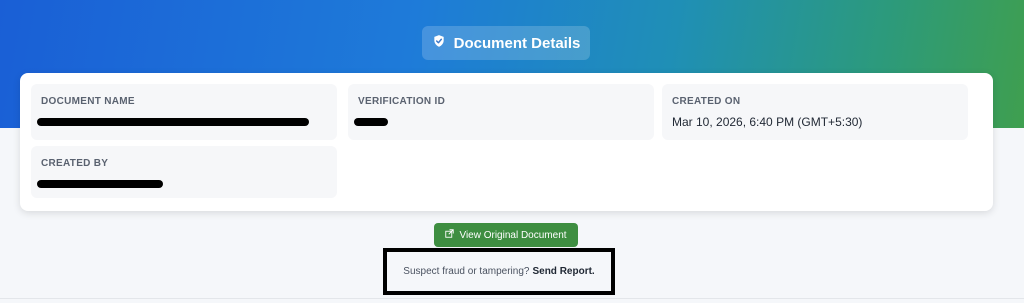 Image resolution: width=1024 pixels, height=303 pixels. What do you see at coordinates (75, 163) in the screenshot?
I see `field-label: CREATED BY` at bounding box center [75, 163].